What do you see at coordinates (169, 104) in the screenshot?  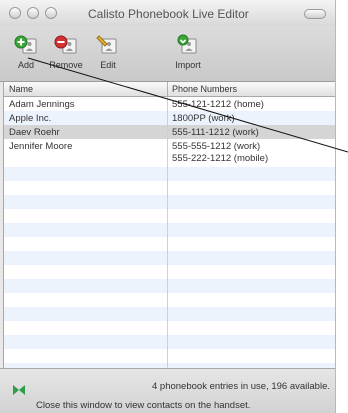 I see `table-row: Adam Jennings 555-121-1212 (home)` at bounding box center [169, 104].